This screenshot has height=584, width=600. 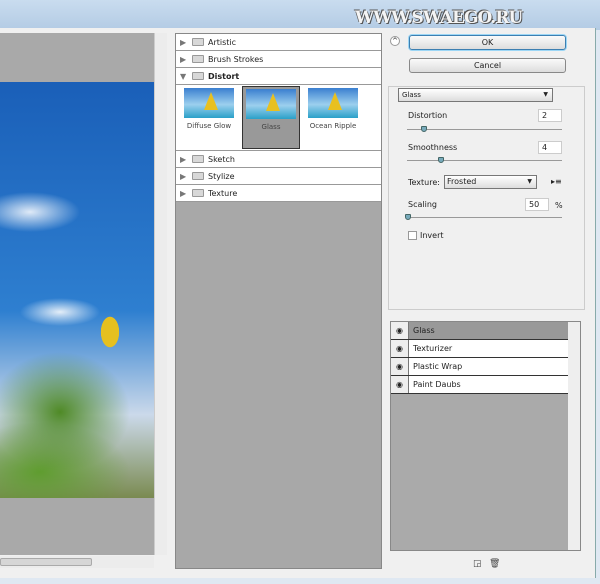 I want to click on category-artistic: ▶ Artistic, so click(x=278, y=42).